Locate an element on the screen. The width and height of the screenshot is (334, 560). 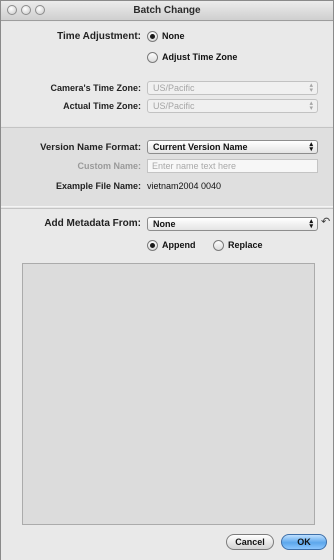
cancel-button: Cancel is located at coordinates (250, 542).